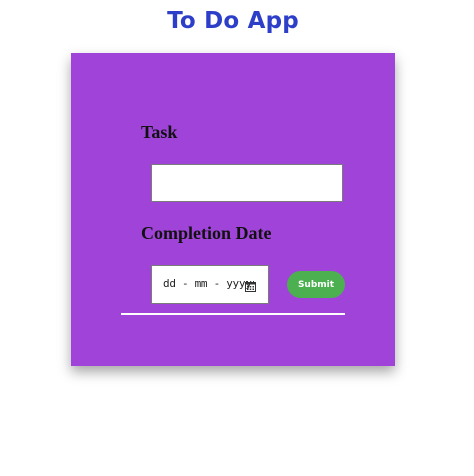  What do you see at coordinates (233, 21) in the screenshot?
I see `app-title: To Do App` at bounding box center [233, 21].